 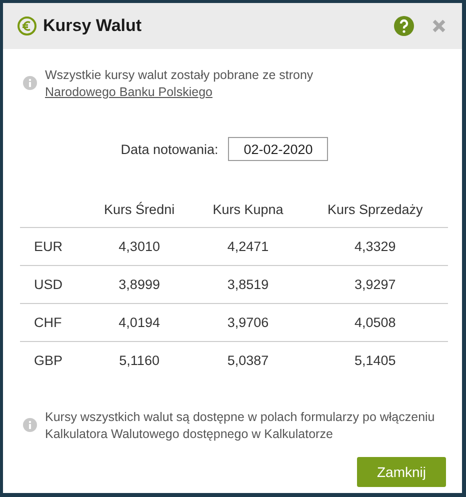 I want to click on table-cell: 3,9706, so click(x=248, y=322).